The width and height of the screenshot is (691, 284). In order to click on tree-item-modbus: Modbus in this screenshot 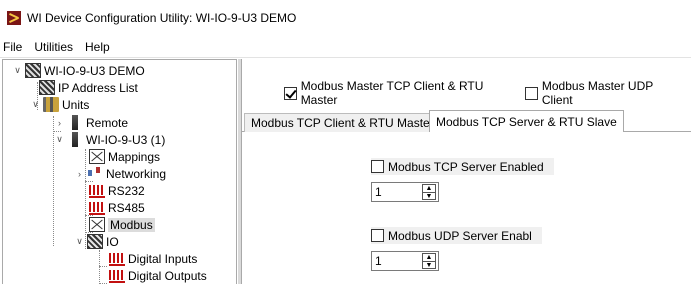, I will do `click(122, 224)`.